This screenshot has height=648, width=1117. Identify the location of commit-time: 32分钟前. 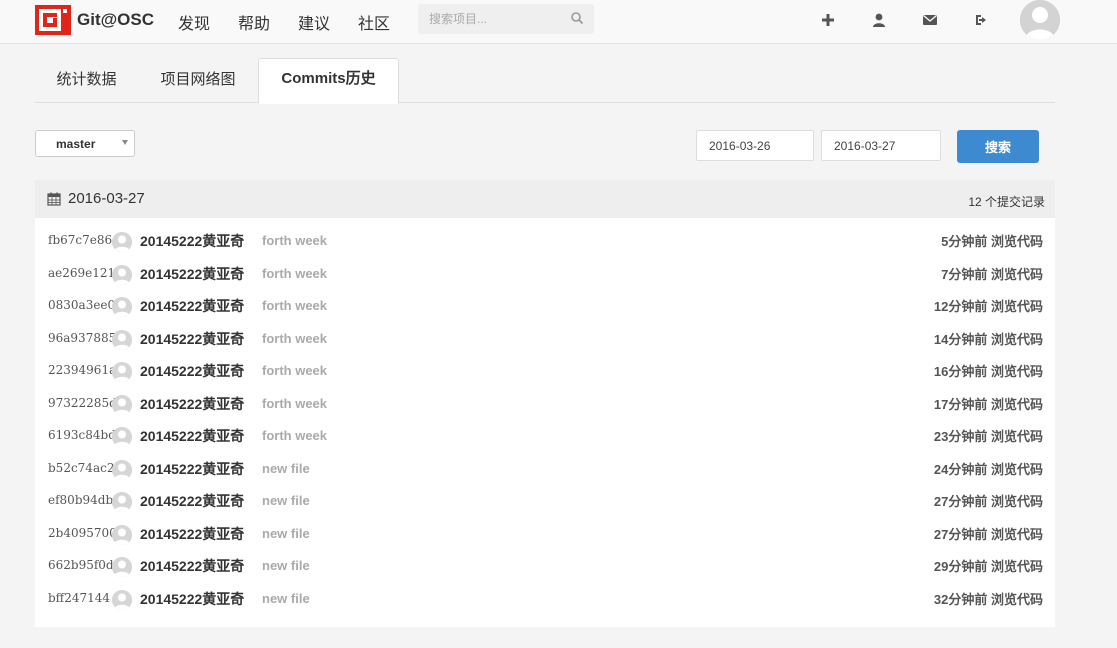
(960, 599).